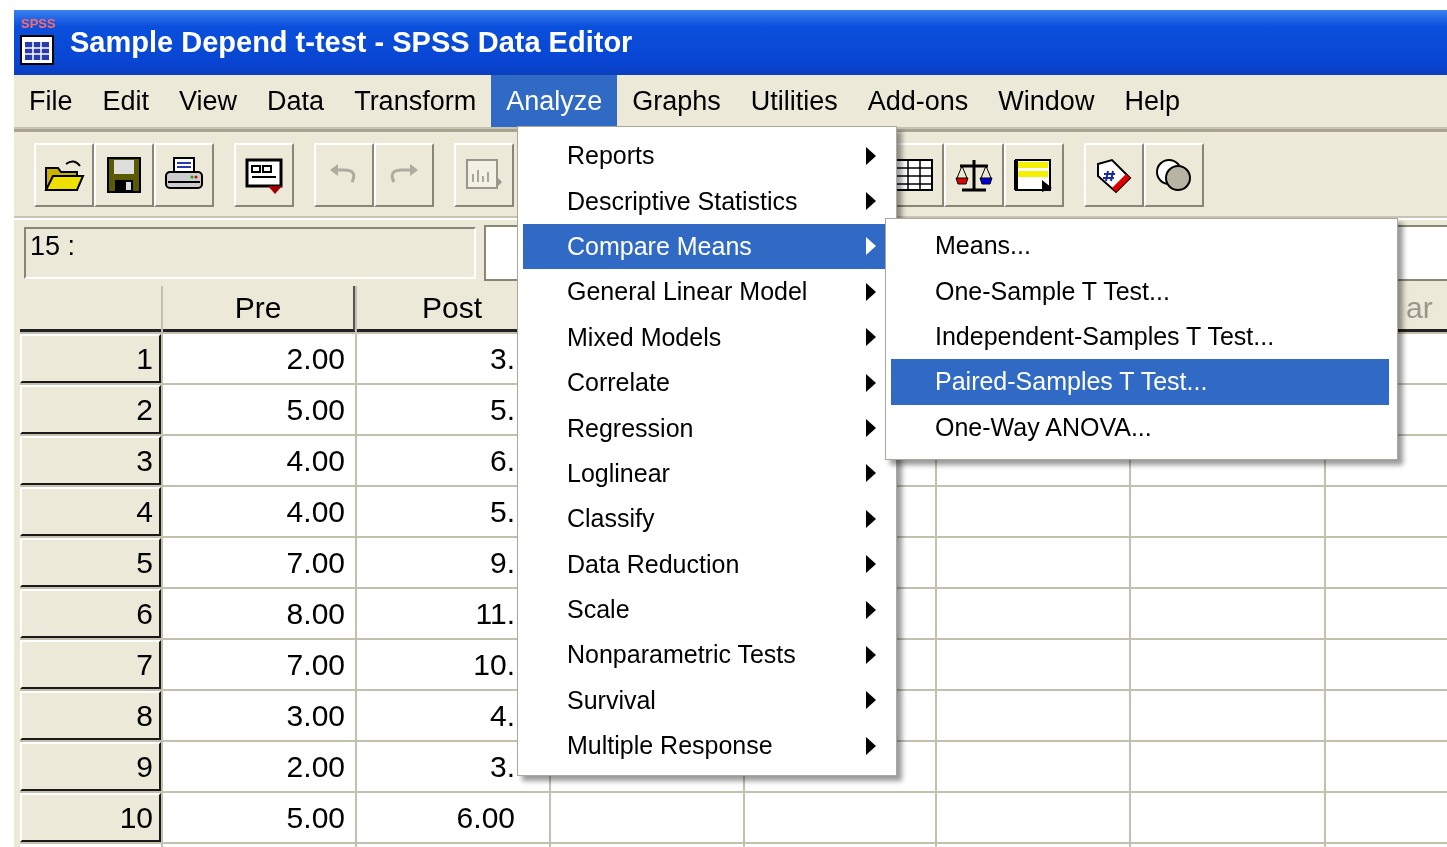 The height and width of the screenshot is (847, 1447). I want to click on window-title: Sample Depend t-test - SPSS Data Editor, so click(351, 42).